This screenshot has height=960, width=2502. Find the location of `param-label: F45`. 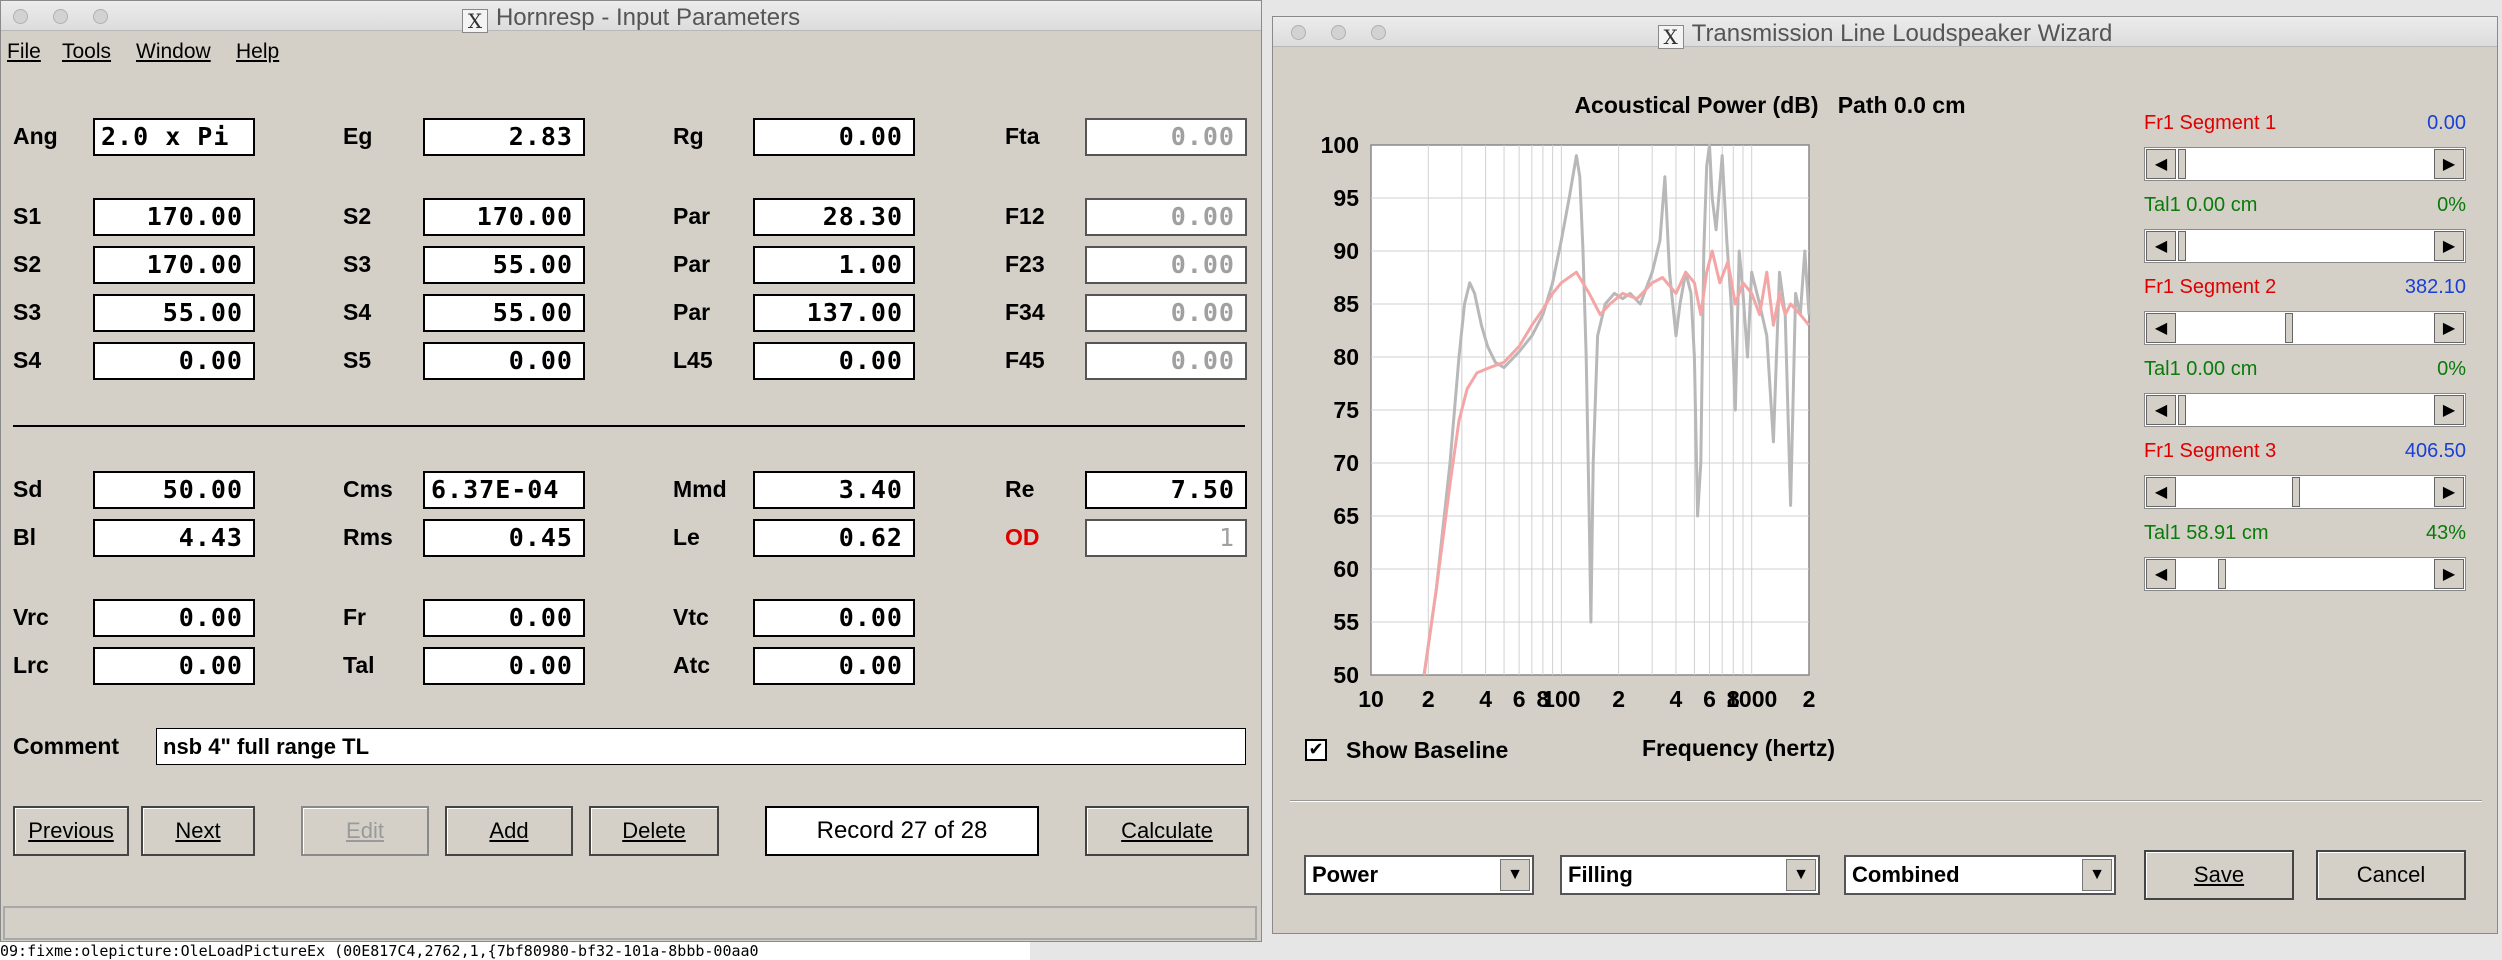

param-label: F45 is located at coordinates (1025, 360).